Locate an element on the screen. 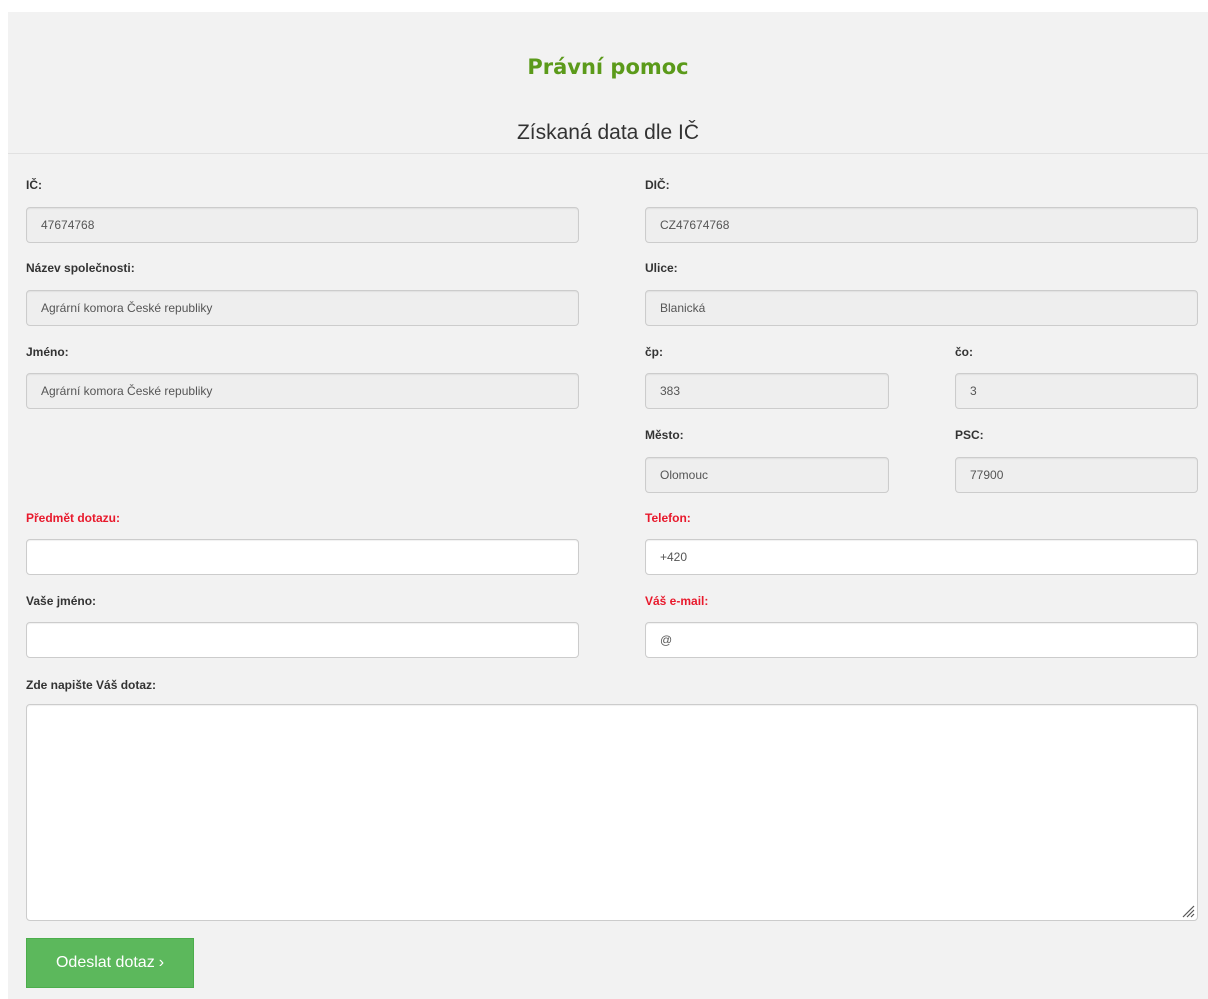 The height and width of the screenshot is (999, 1208). top-strip is located at coordinates (604, 6).